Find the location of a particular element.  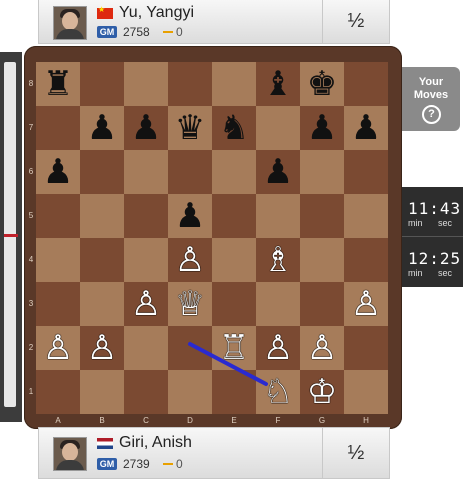

white-king-icon: ♔ is located at coordinates (322, 392).